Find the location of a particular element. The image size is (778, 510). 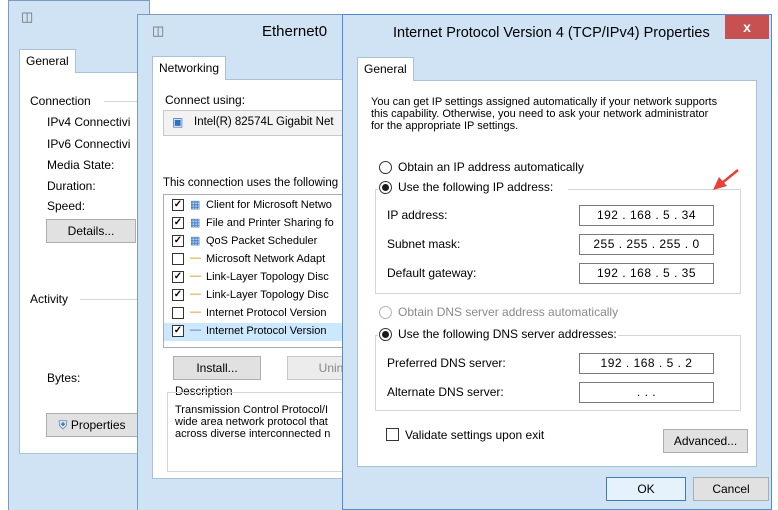

use-following-dns-label: Use the following DNS server addresses: is located at coordinates (507, 334).